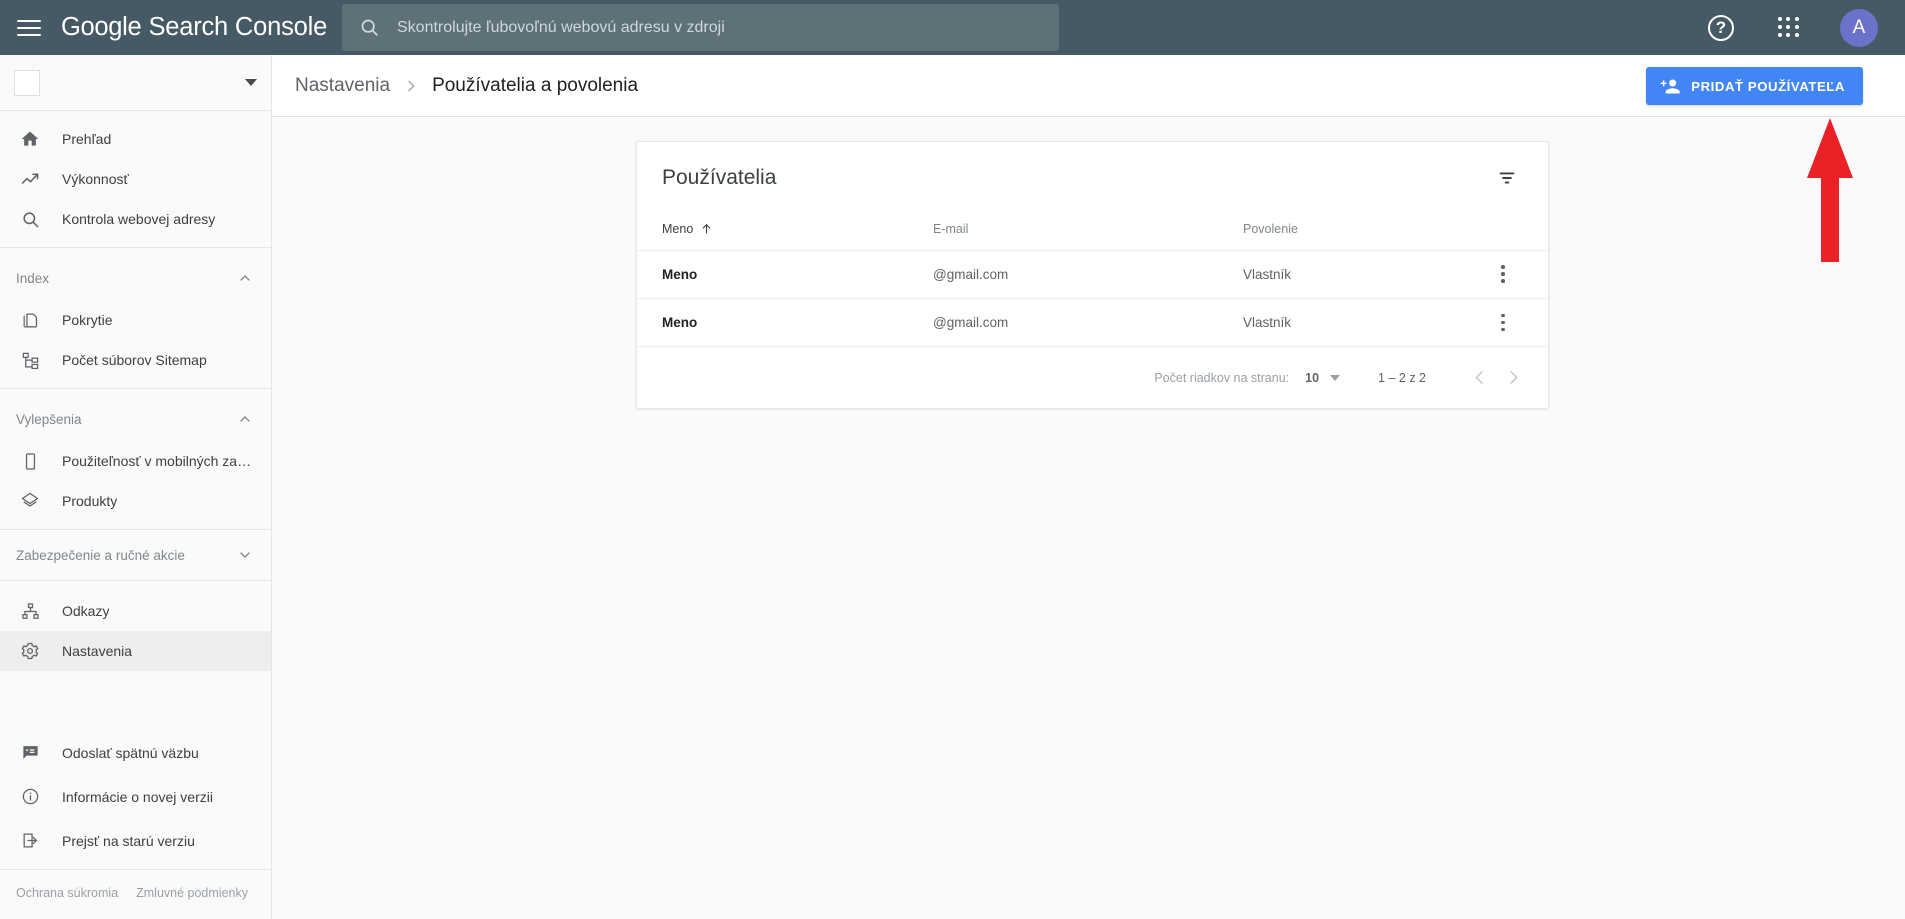 The width and height of the screenshot is (1905, 919). I want to click on sidebar-legal-links: Ochrana súkromia Zmluvné podmienky, so click(135, 893).